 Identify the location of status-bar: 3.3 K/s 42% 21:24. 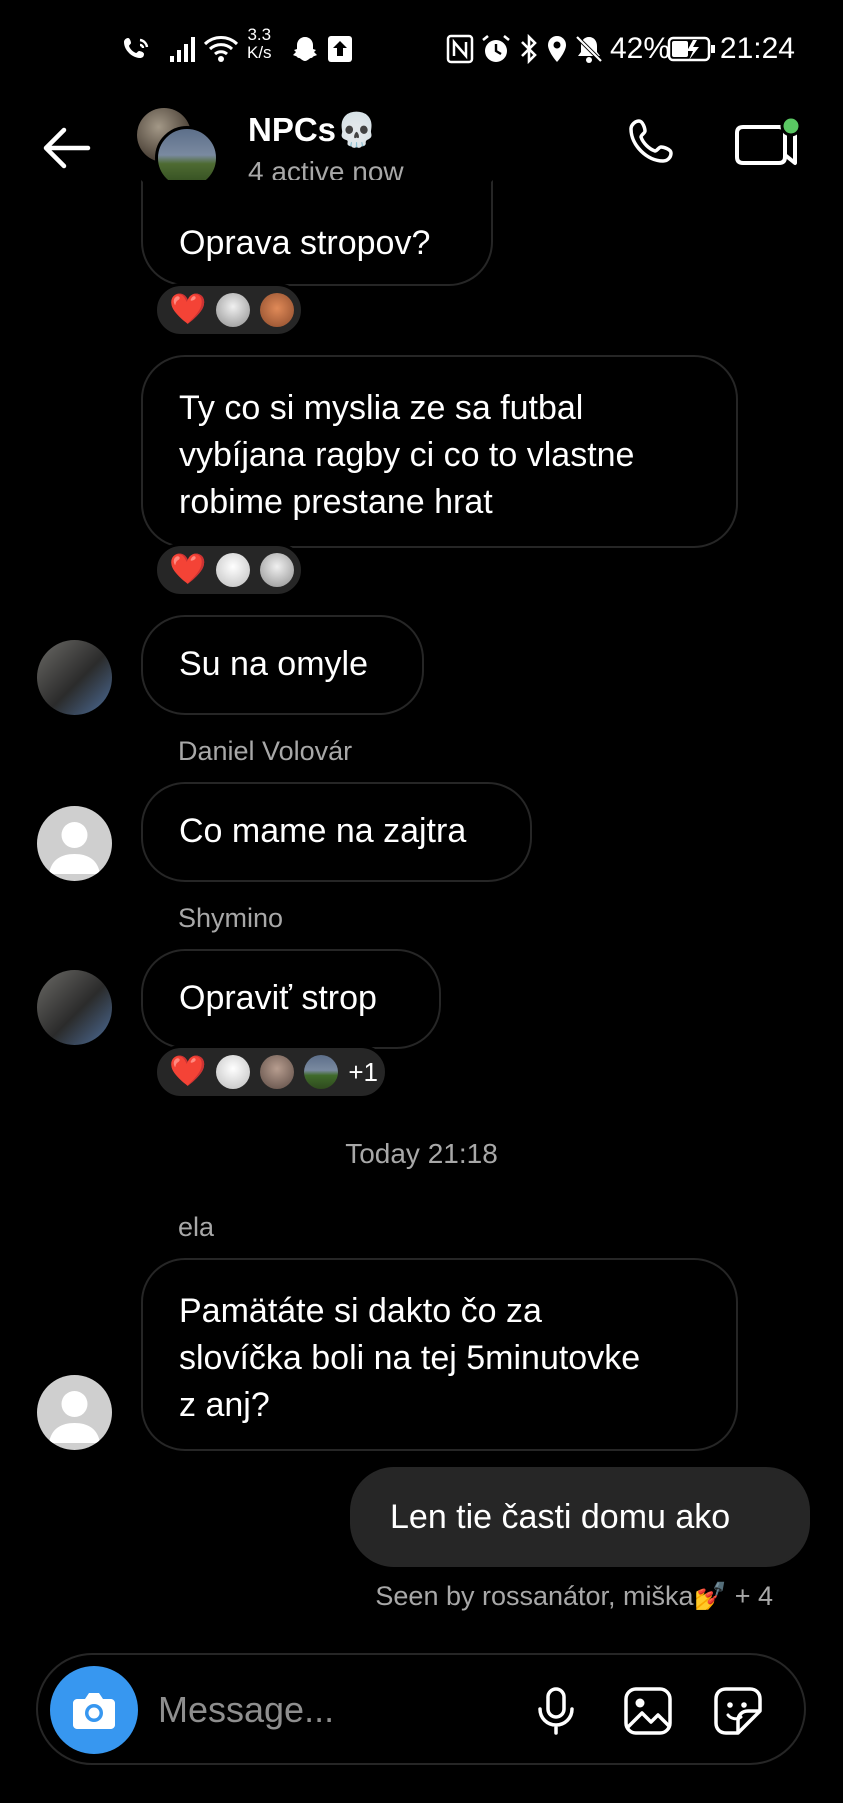
(421, 48).